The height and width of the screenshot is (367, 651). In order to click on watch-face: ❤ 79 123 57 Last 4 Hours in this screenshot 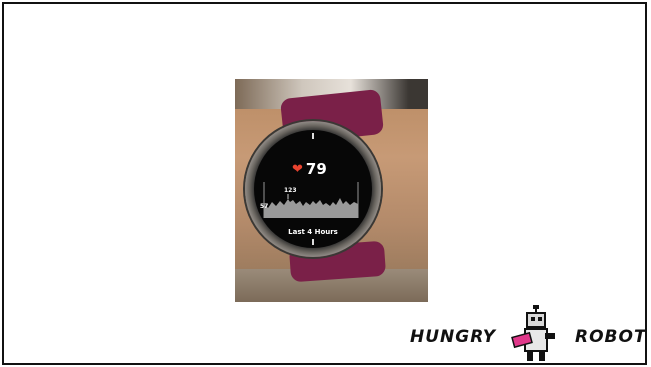, I will do `click(313, 189)`.